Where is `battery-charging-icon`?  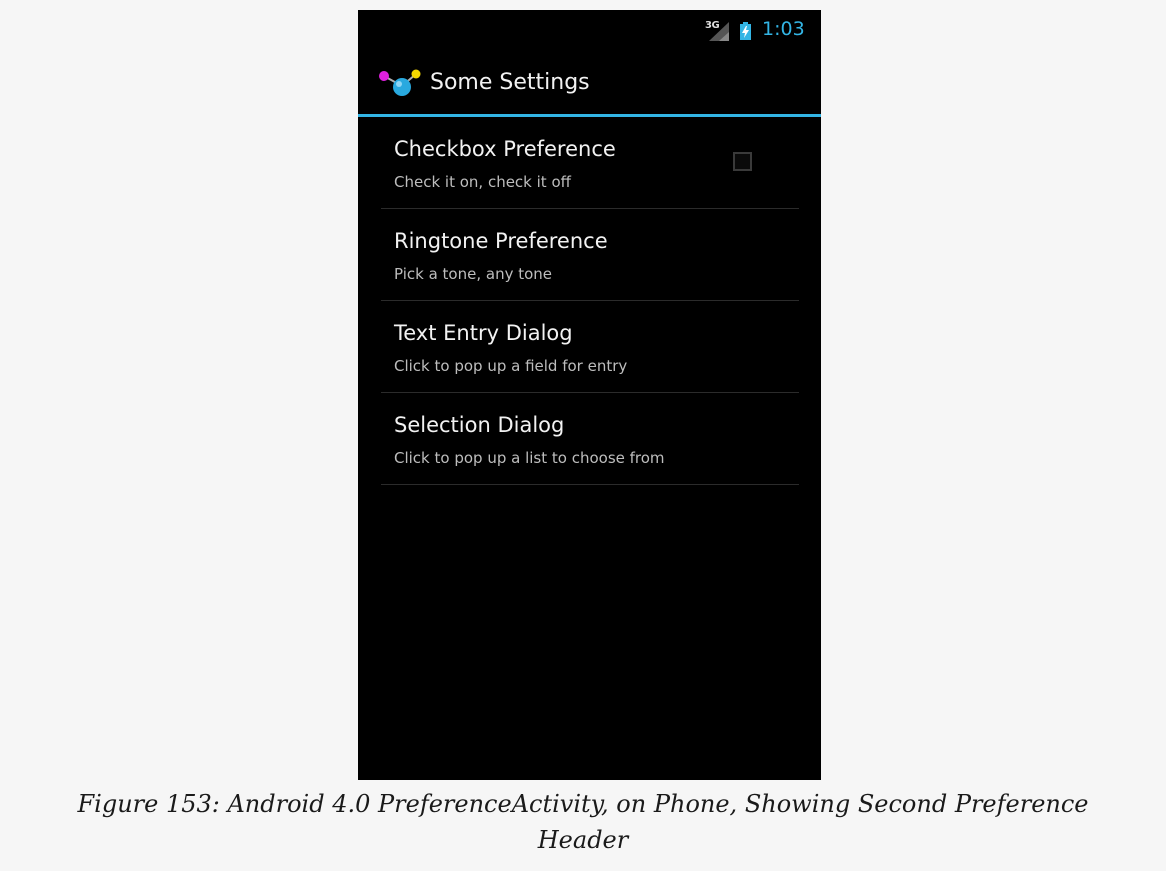 battery-charging-icon is located at coordinates (745, 31).